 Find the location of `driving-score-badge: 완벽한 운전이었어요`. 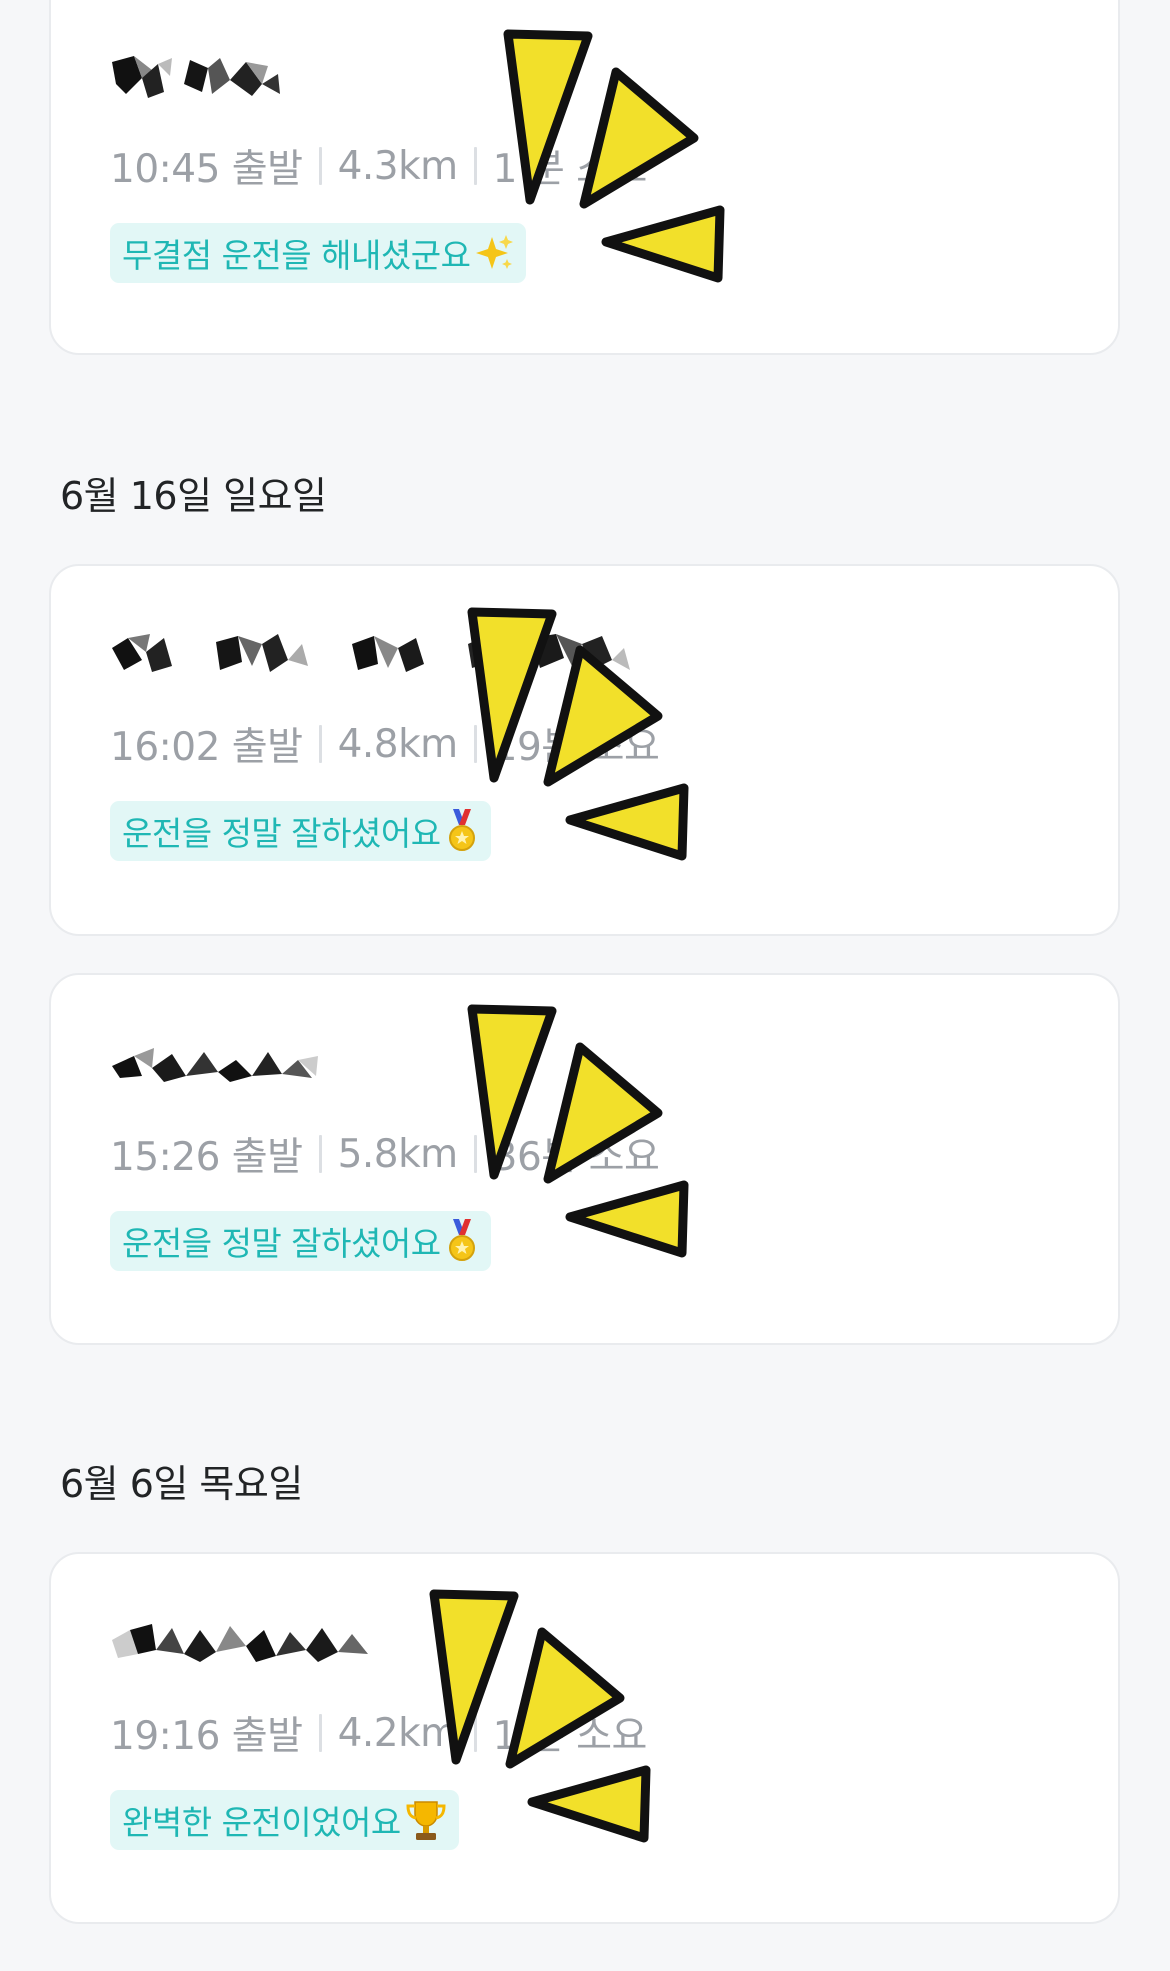

driving-score-badge: 완벽한 운전이었어요 is located at coordinates (284, 1820).